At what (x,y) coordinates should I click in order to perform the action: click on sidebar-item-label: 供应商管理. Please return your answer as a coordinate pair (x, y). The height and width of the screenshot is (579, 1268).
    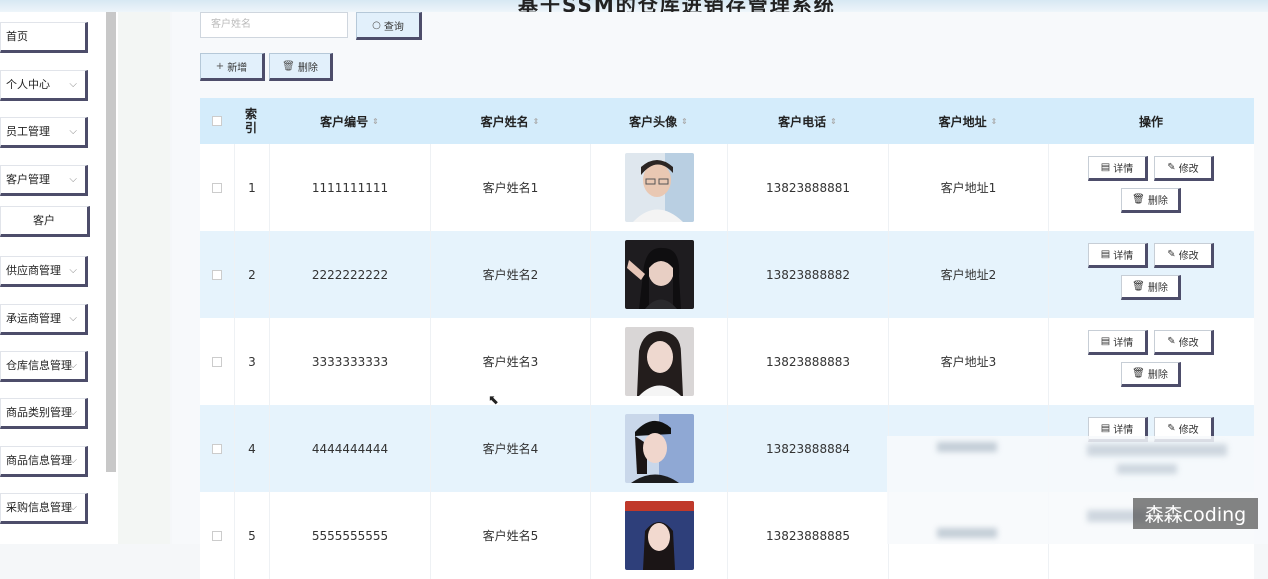
    Looking at the image, I should click on (33, 270).